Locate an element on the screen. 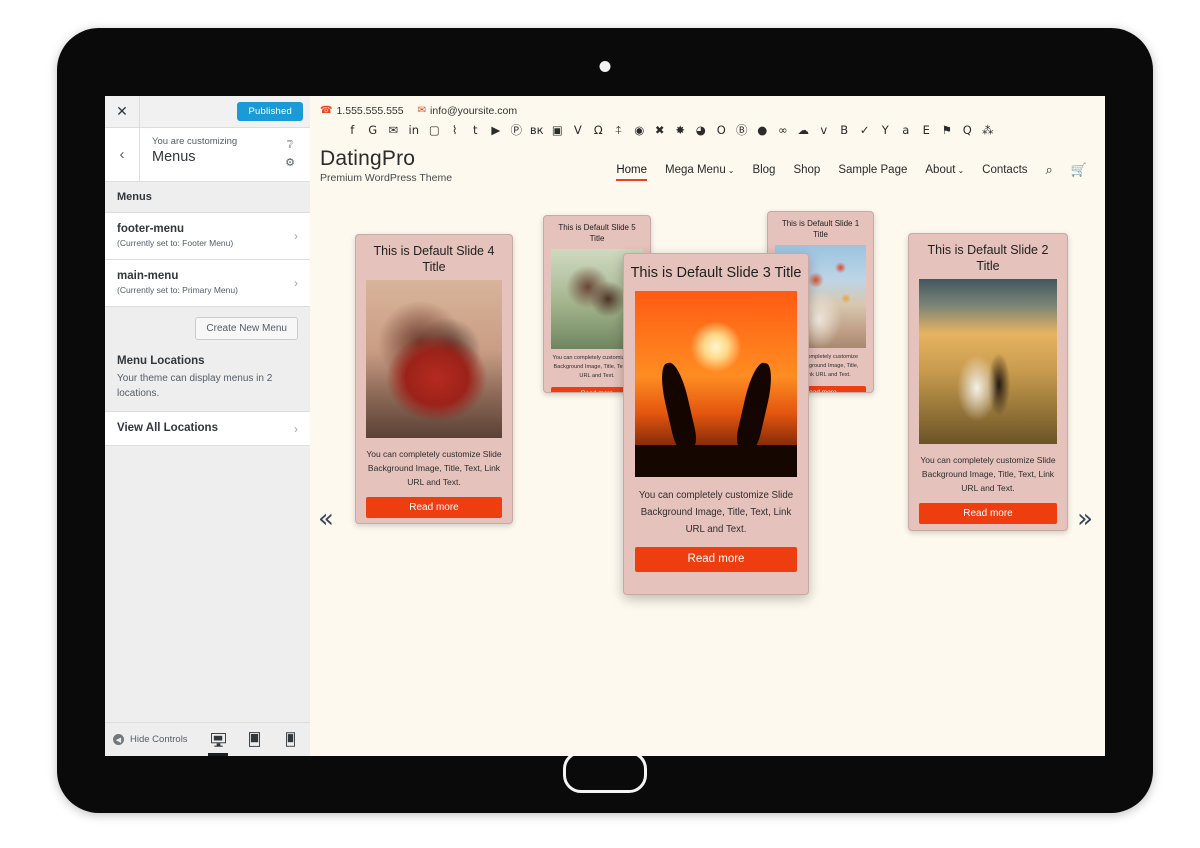  blogger-icon: Β is located at coordinates (844, 130).